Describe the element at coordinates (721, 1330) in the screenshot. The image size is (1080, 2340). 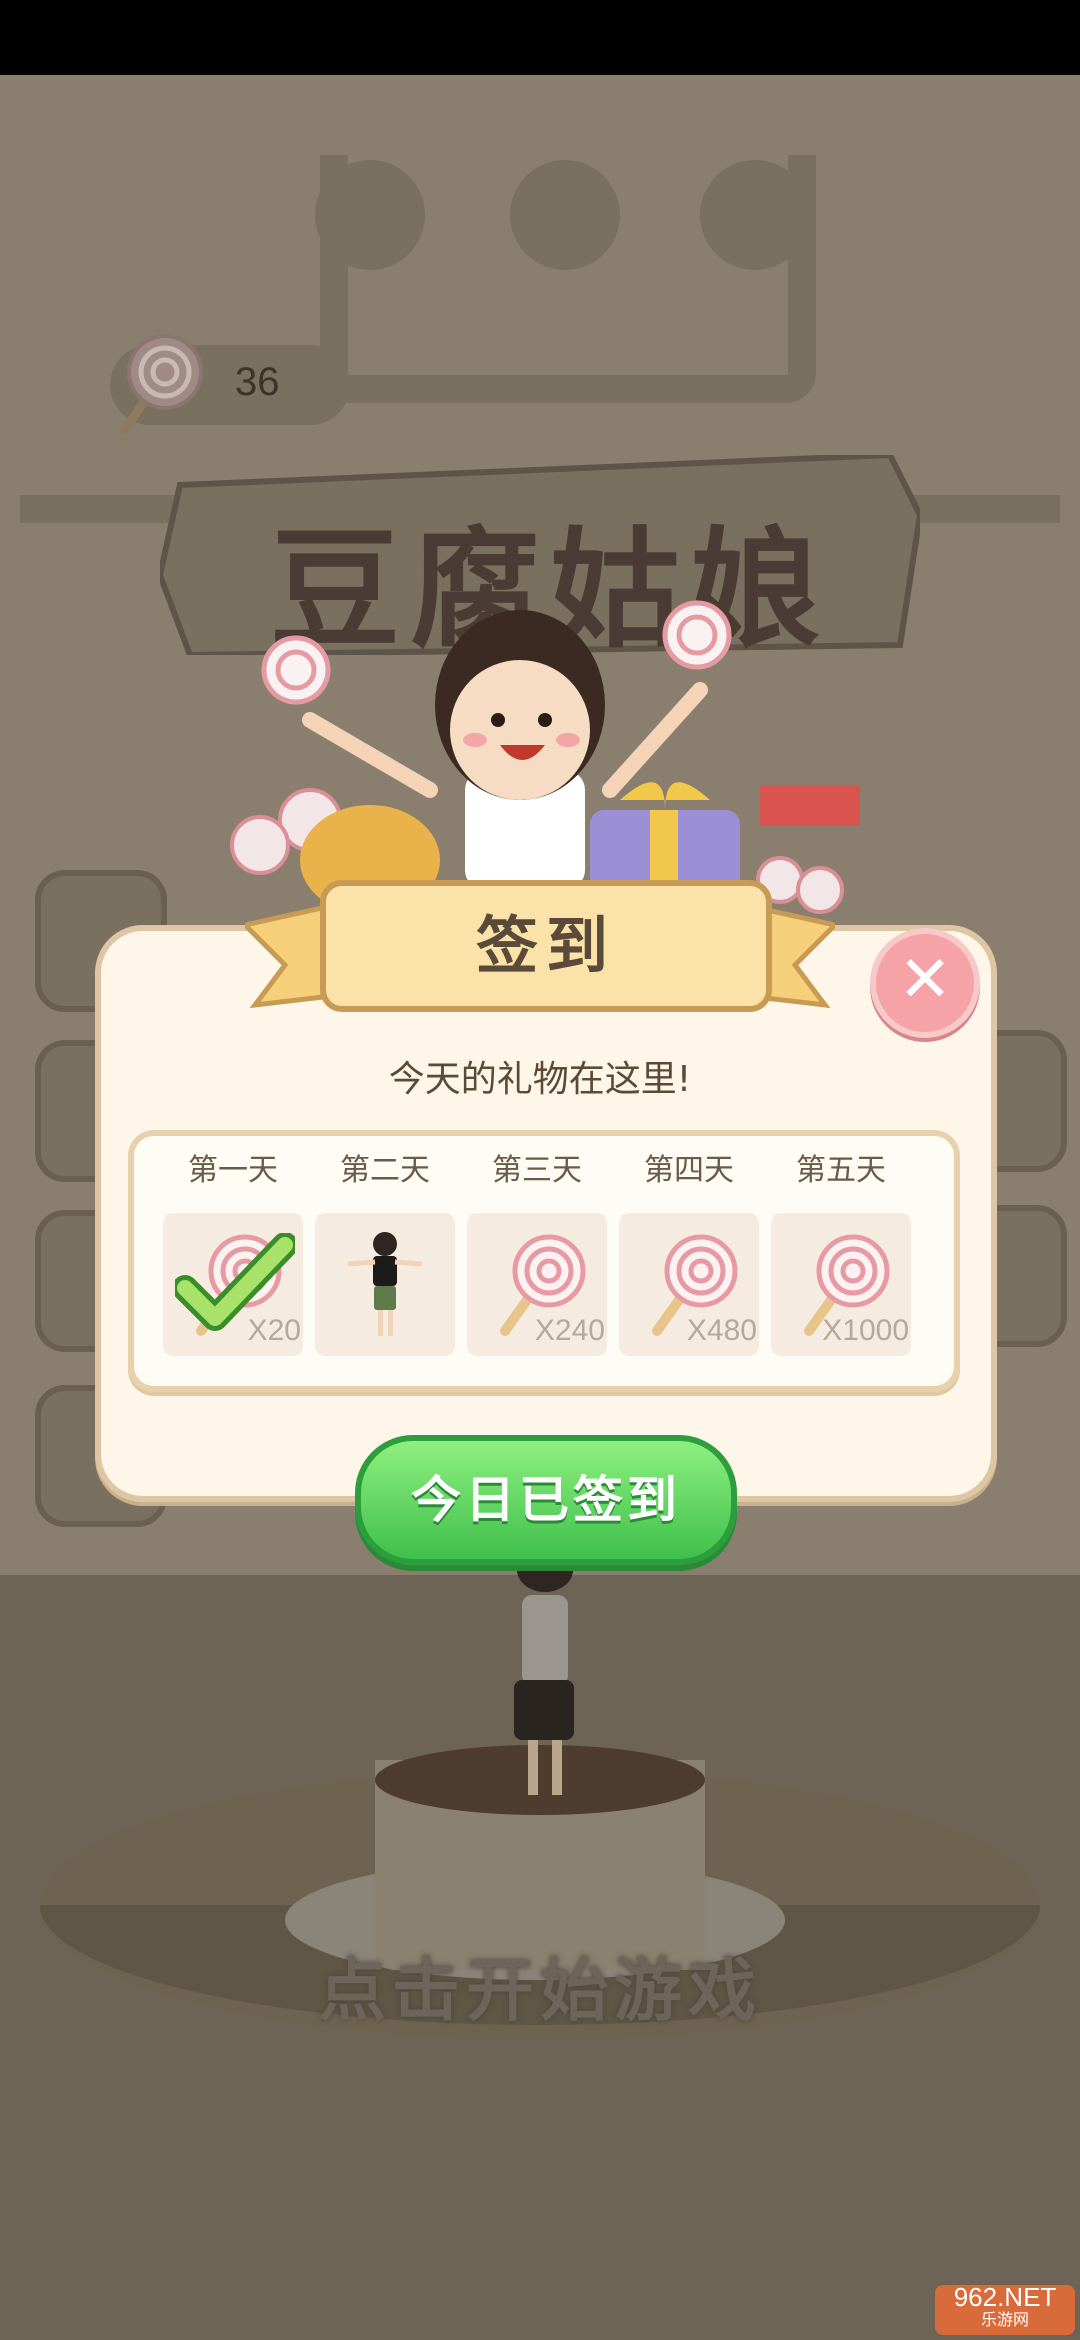
I see `reward-count: X480` at that location.